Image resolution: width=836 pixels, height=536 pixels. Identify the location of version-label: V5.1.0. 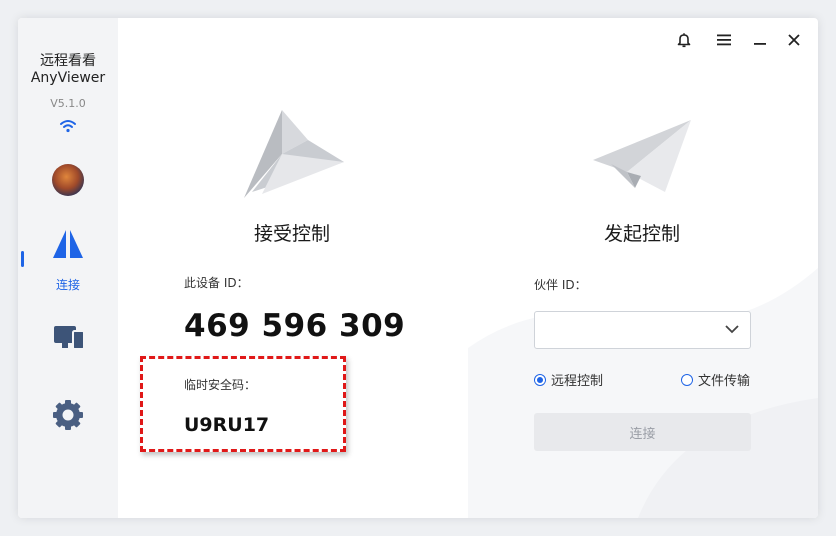
(68, 103).